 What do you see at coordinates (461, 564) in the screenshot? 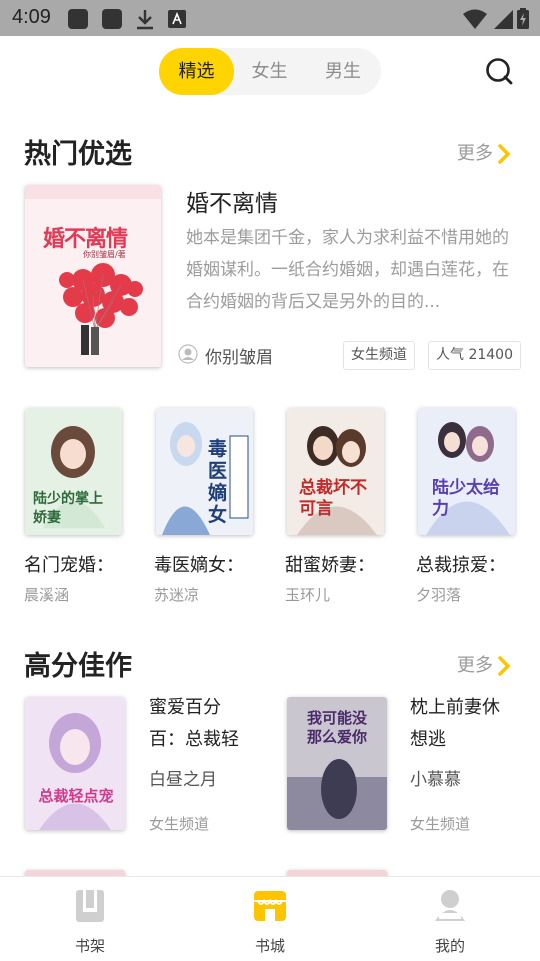
I see `book-title: 总裁掠爱：` at bounding box center [461, 564].